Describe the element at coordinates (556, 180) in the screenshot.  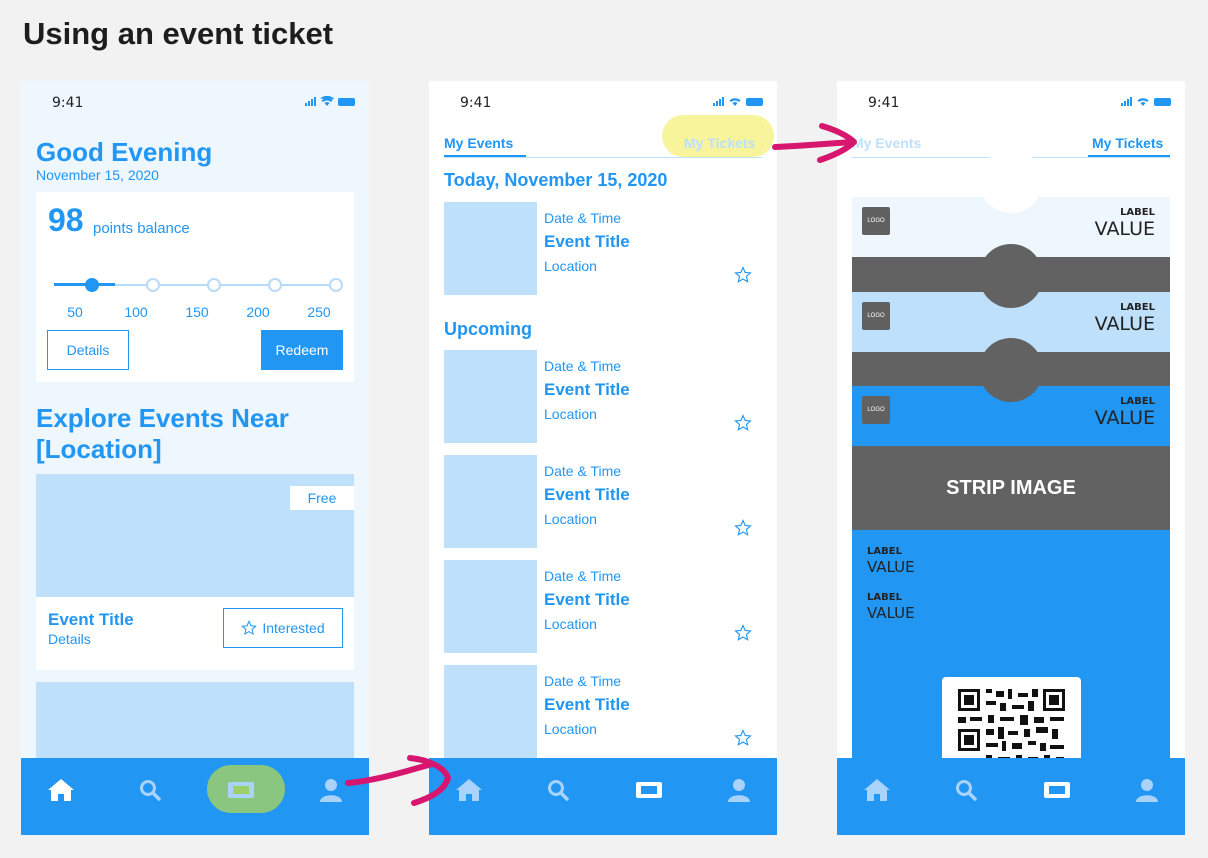
I see `today-heading: Today, November 15, 2020` at that location.